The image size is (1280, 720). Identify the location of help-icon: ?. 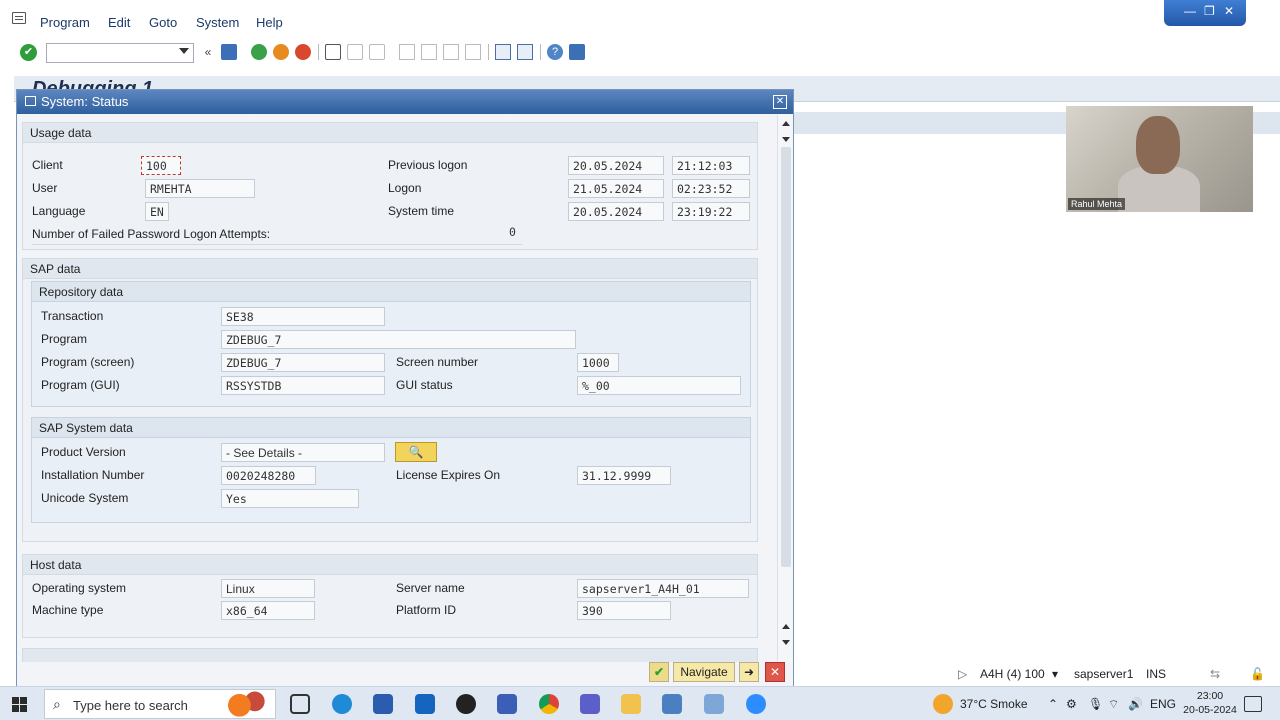
(555, 52).